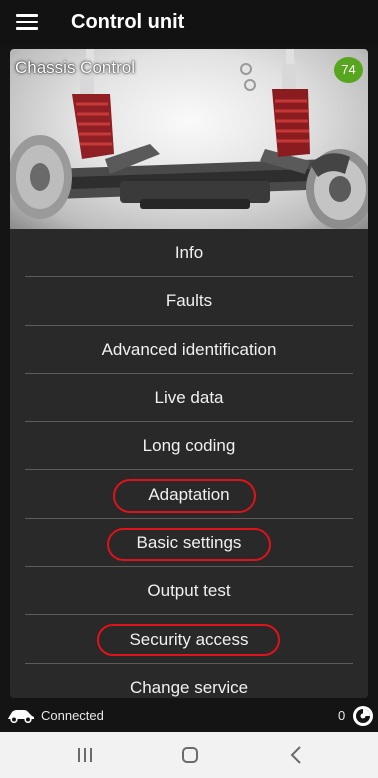 The height and width of the screenshot is (778, 378). Describe the element at coordinates (189, 716) in the screenshot. I see `connection-status-bar: Connected 0` at that location.